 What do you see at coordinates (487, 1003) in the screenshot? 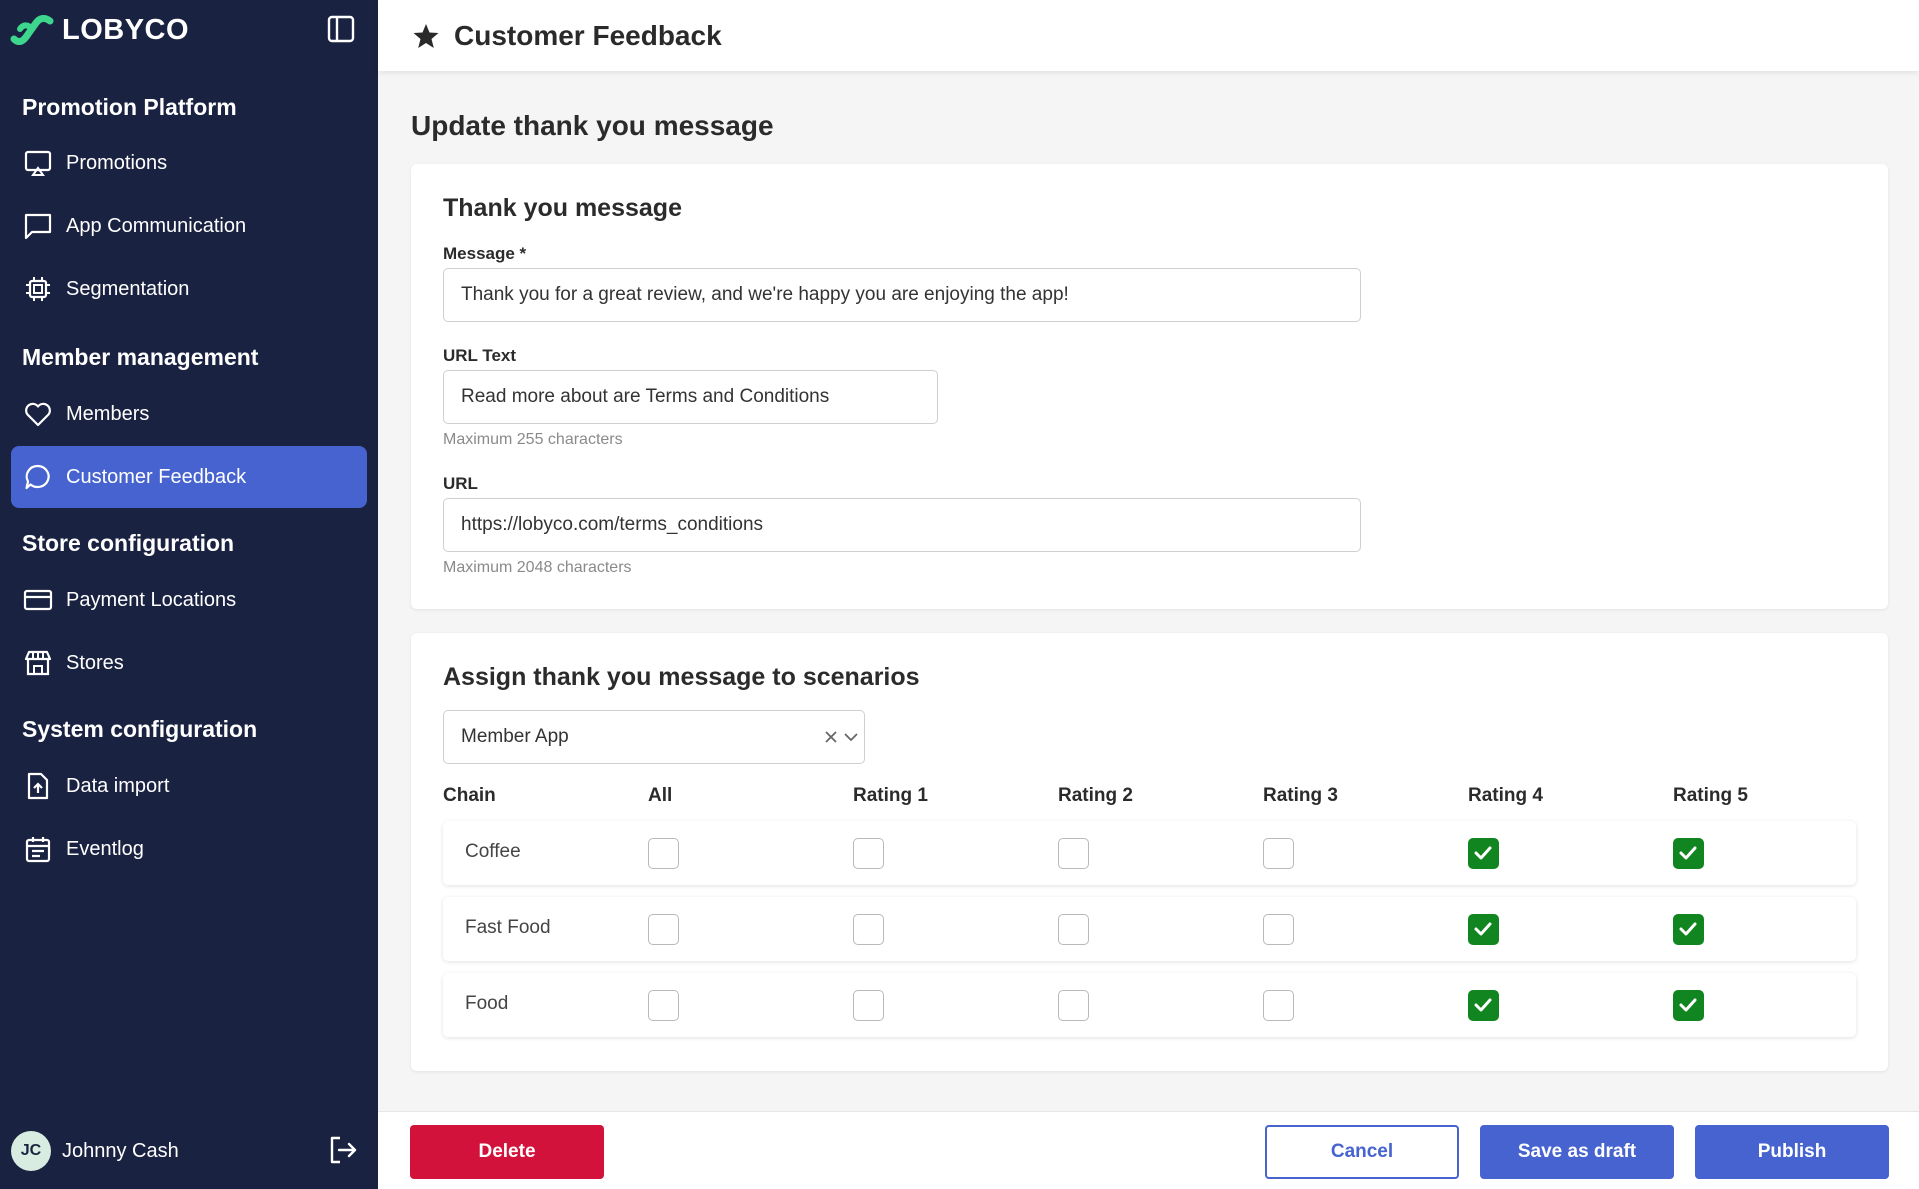
I see `chain-name: Food` at bounding box center [487, 1003].